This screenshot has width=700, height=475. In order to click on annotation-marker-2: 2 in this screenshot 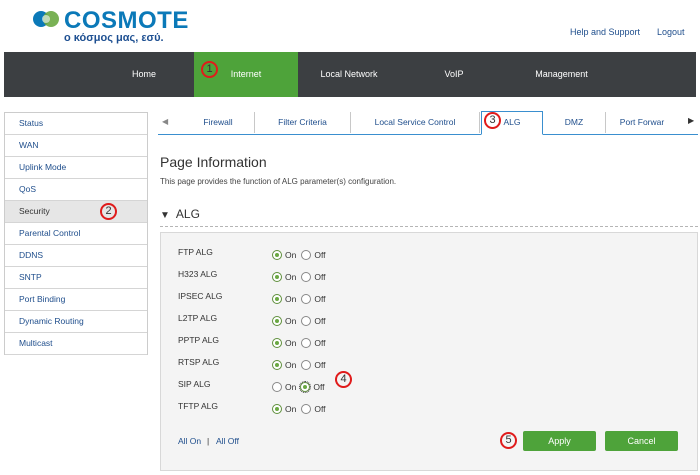, I will do `click(108, 211)`.